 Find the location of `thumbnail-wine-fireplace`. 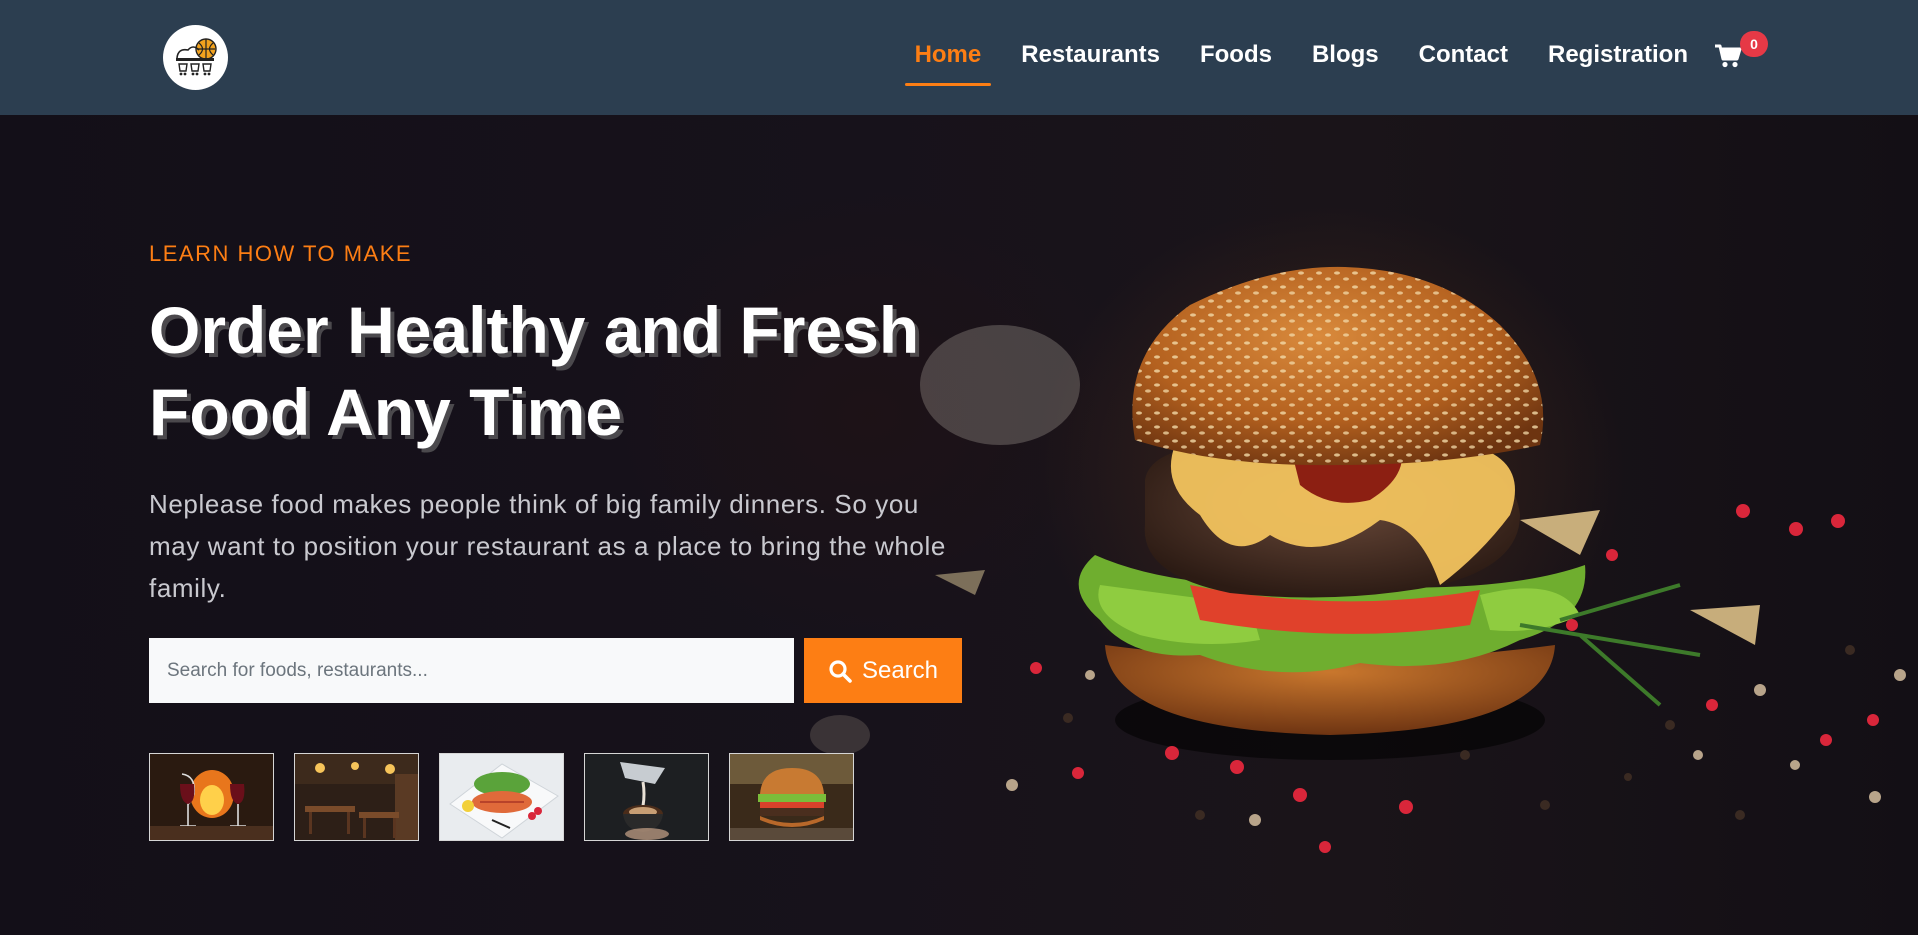

thumbnail-wine-fireplace is located at coordinates (211, 797).